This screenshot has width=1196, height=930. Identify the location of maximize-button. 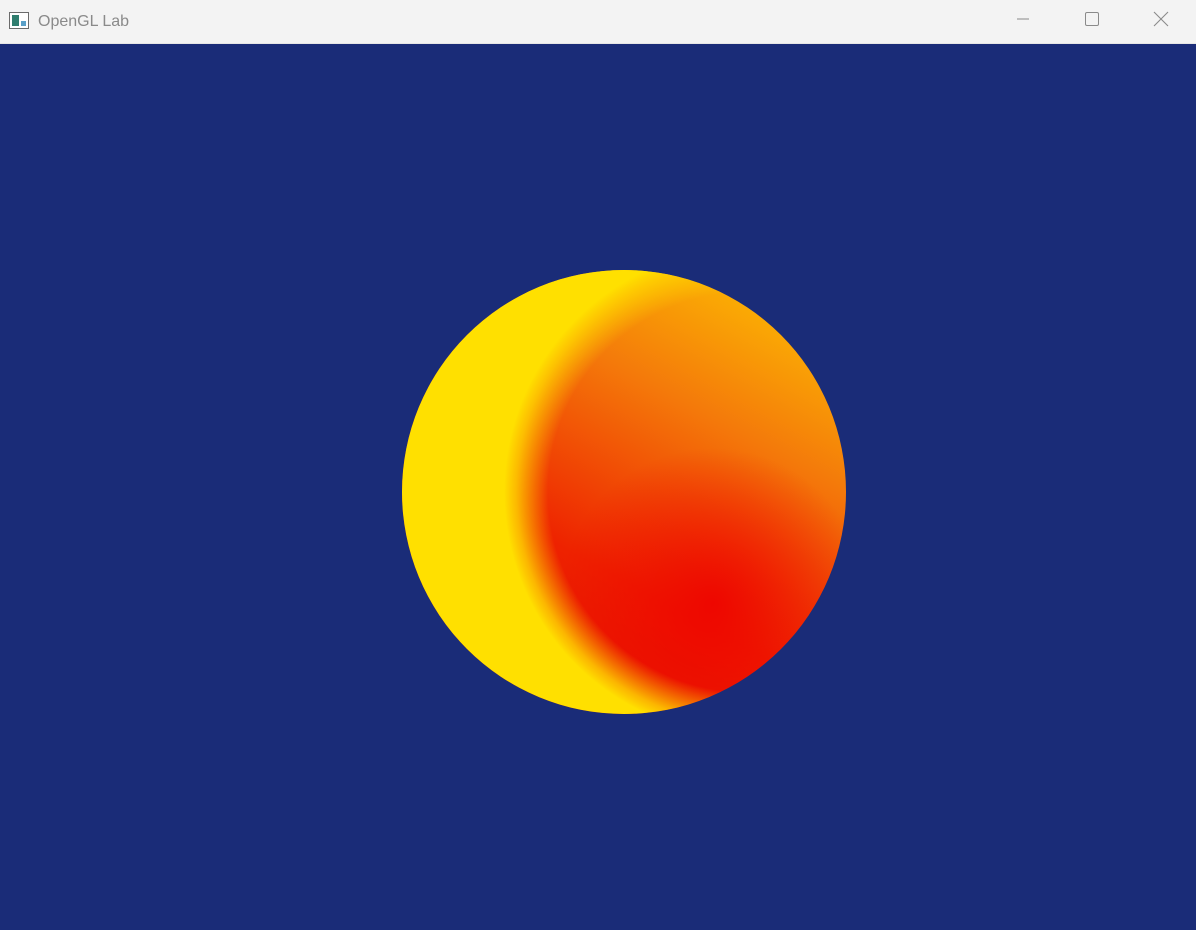
(1092, 21).